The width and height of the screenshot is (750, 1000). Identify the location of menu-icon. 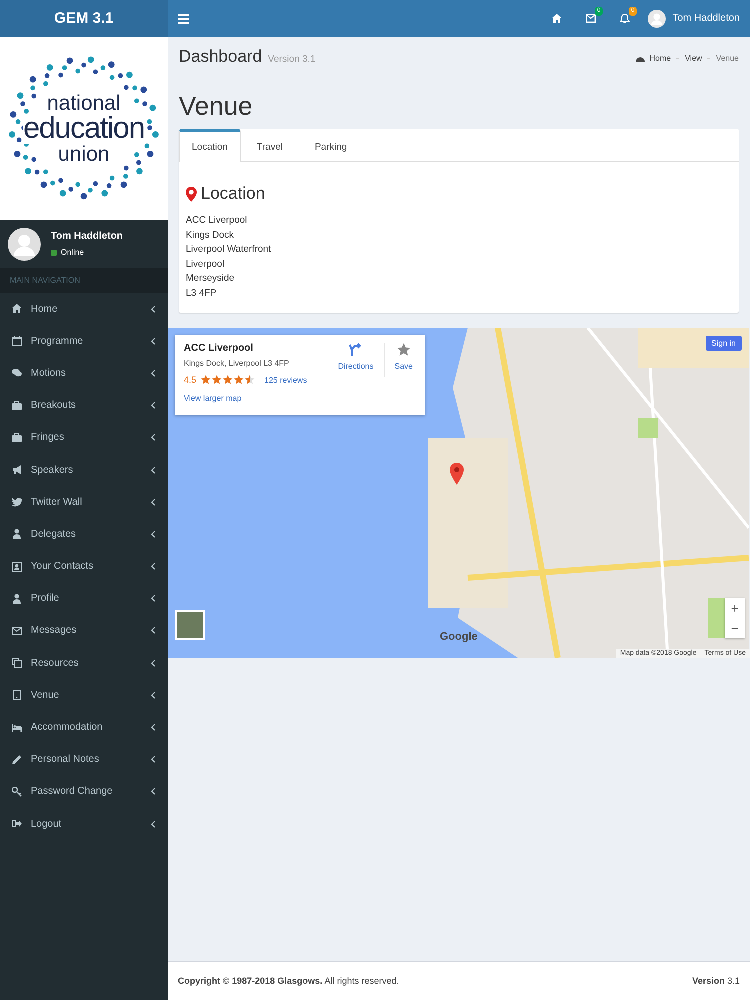
(183, 19).